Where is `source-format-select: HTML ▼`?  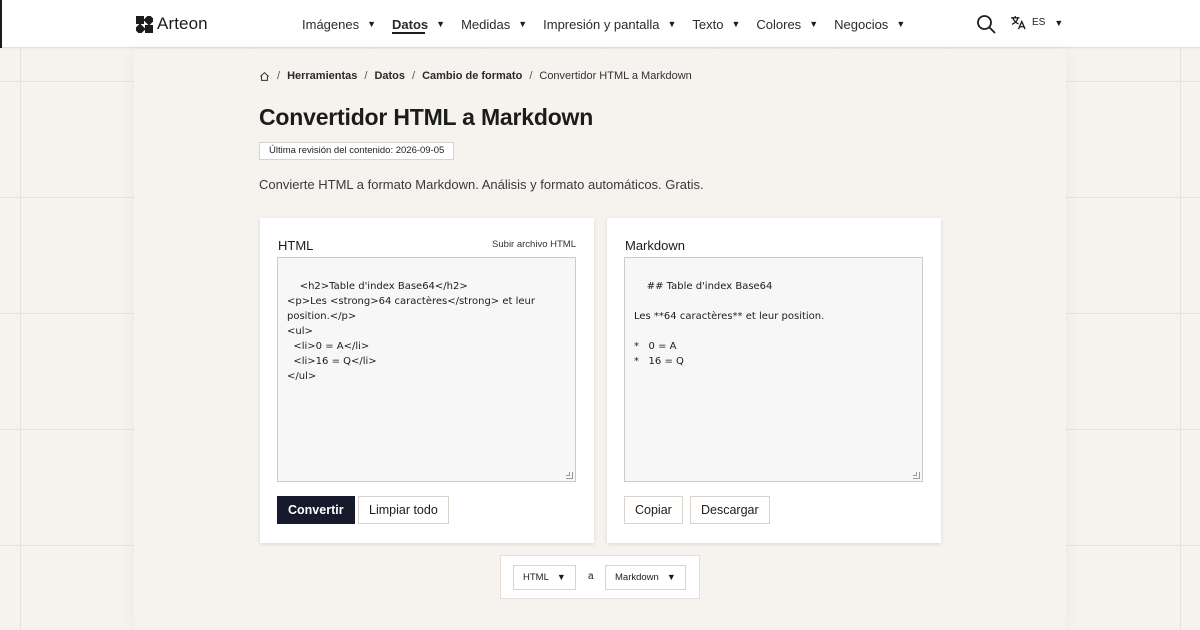
source-format-select: HTML ▼ is located at coordinates (544, 577).